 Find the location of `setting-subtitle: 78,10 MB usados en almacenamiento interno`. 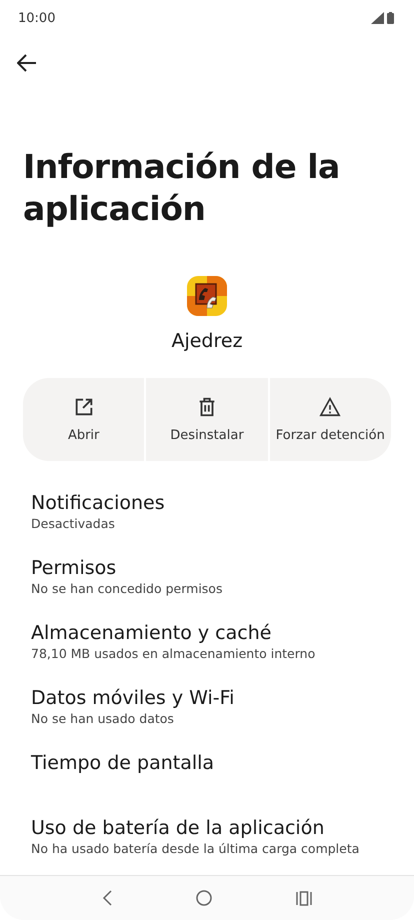

setting-subtitle: 78,10 MB usados en almacenamiento interno is located at coordinates (173, 654).